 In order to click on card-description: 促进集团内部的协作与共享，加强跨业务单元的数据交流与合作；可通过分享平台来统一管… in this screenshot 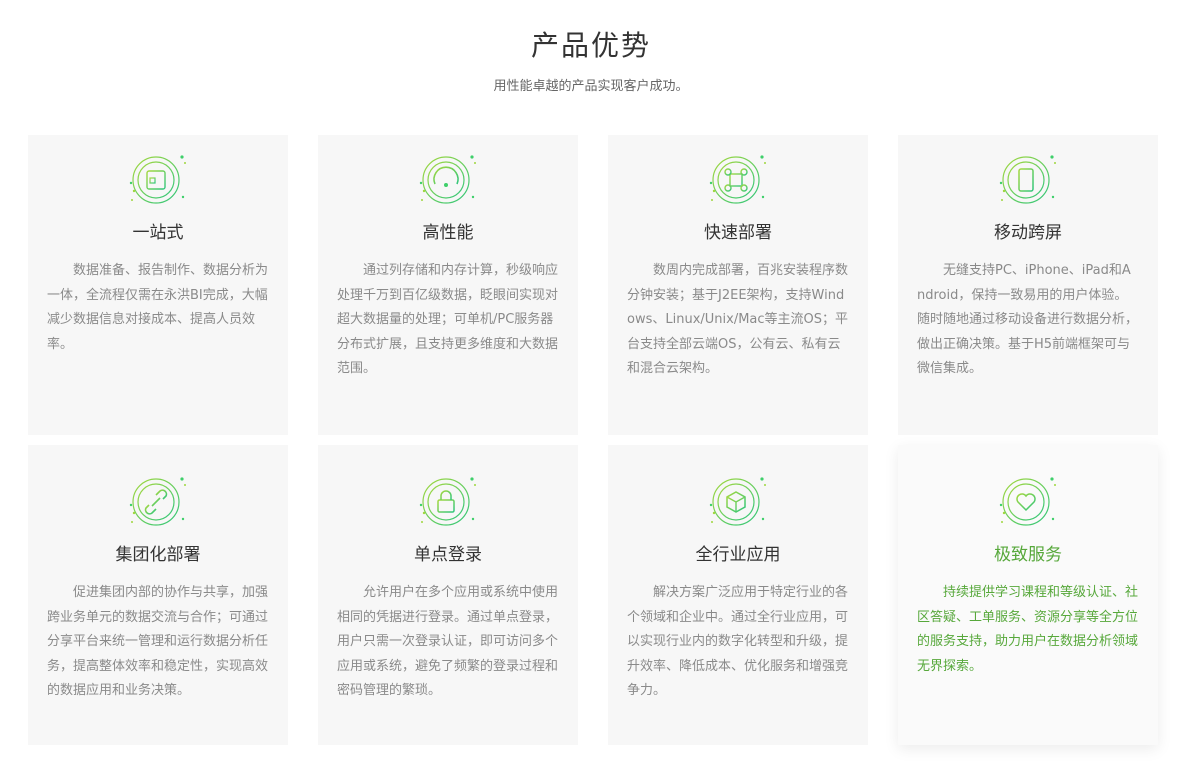, I will do `click(158, 642)`.